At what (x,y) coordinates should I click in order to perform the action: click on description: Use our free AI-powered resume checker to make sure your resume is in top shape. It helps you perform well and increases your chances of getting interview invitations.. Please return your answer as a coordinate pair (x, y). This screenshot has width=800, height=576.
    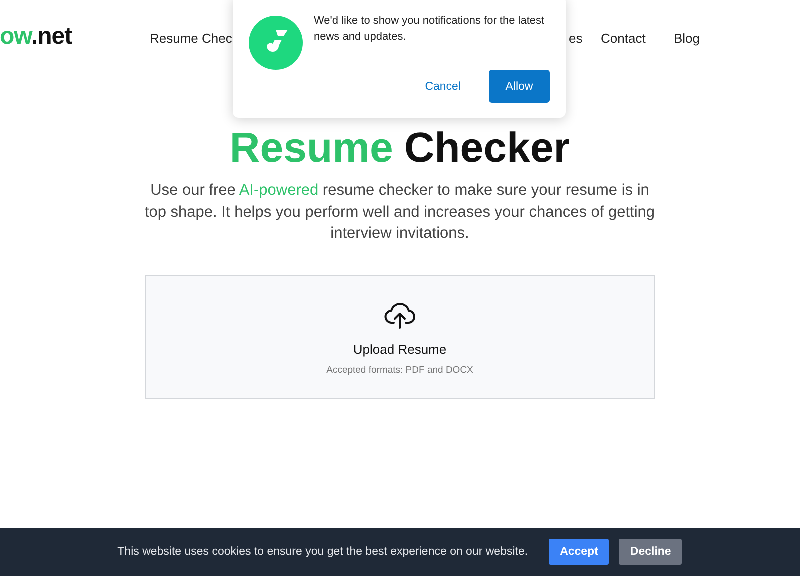
    Looking at the image, I should click on (400, 212).